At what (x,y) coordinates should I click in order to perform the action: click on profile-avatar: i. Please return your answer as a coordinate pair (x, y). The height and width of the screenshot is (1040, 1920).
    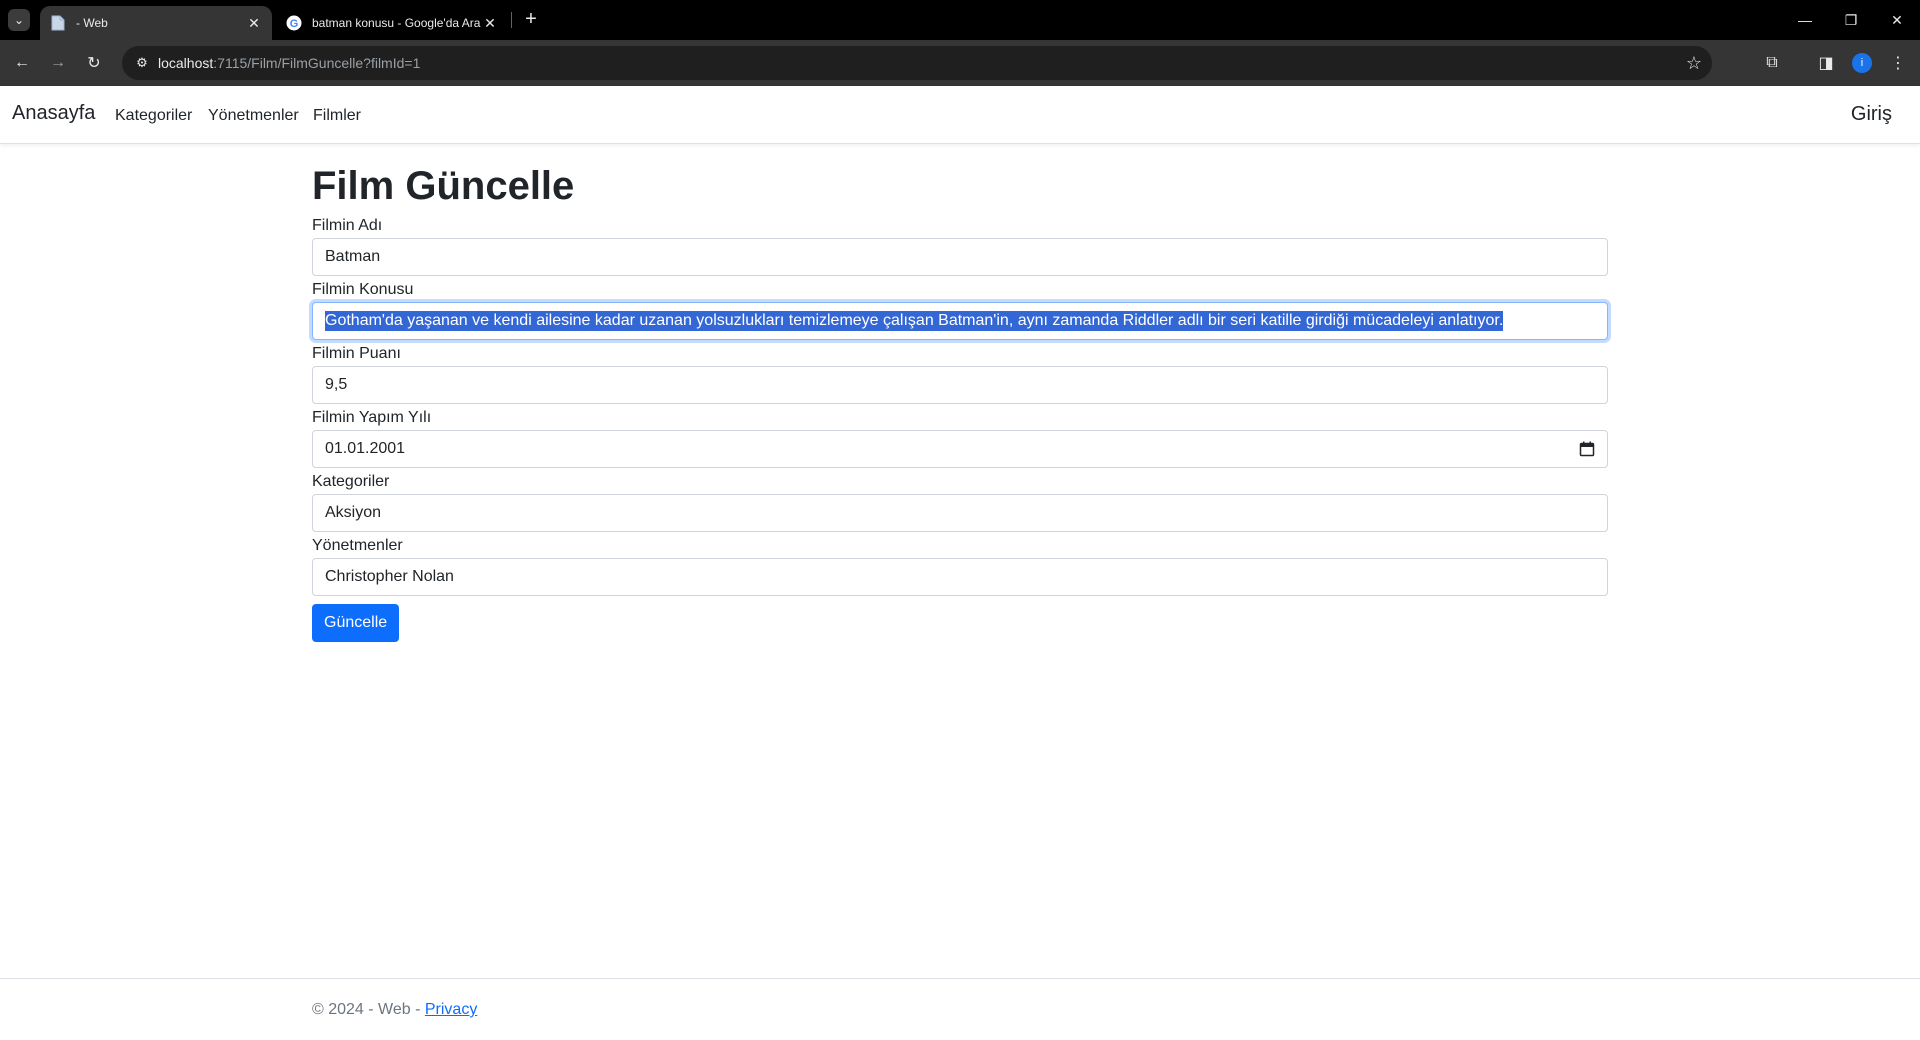
    Looking at the image, I should click on (1862, 63).